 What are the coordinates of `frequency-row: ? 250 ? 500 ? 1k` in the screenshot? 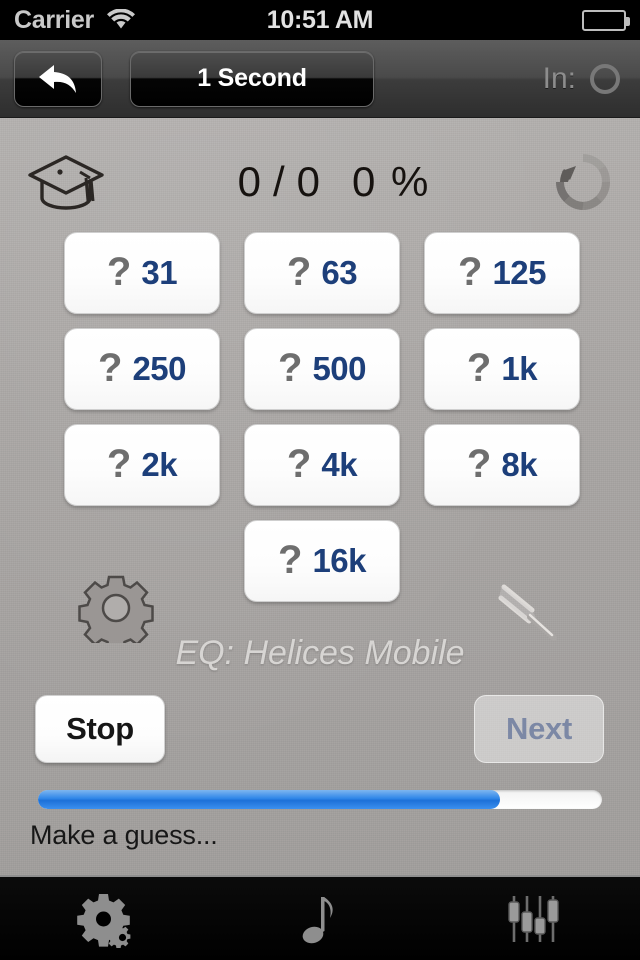 It's located at (322, 369).